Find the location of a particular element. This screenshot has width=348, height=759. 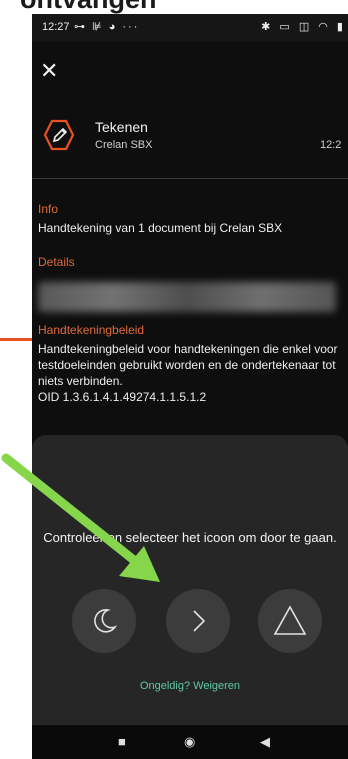

info-label: Info is located at coordinates (48, 209).